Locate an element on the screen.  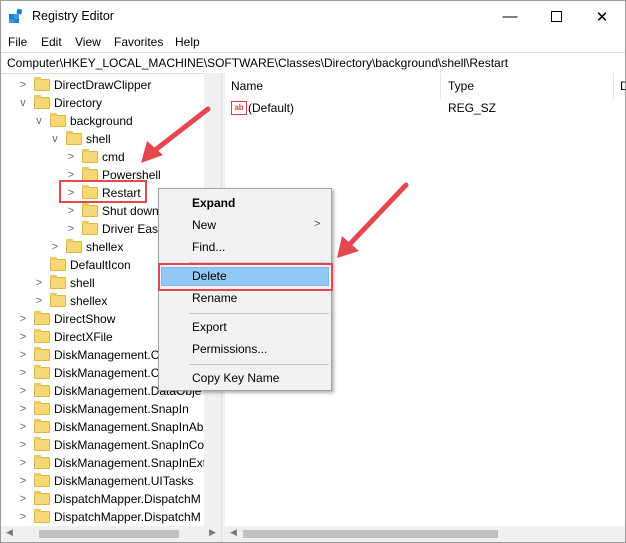
annotation-arrows is located at coordinates (275, 182).